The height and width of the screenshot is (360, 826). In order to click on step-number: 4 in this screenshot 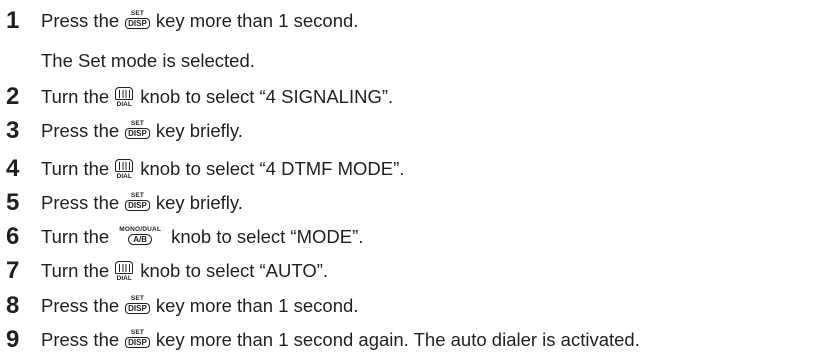, I will do `click(13, 168)`.